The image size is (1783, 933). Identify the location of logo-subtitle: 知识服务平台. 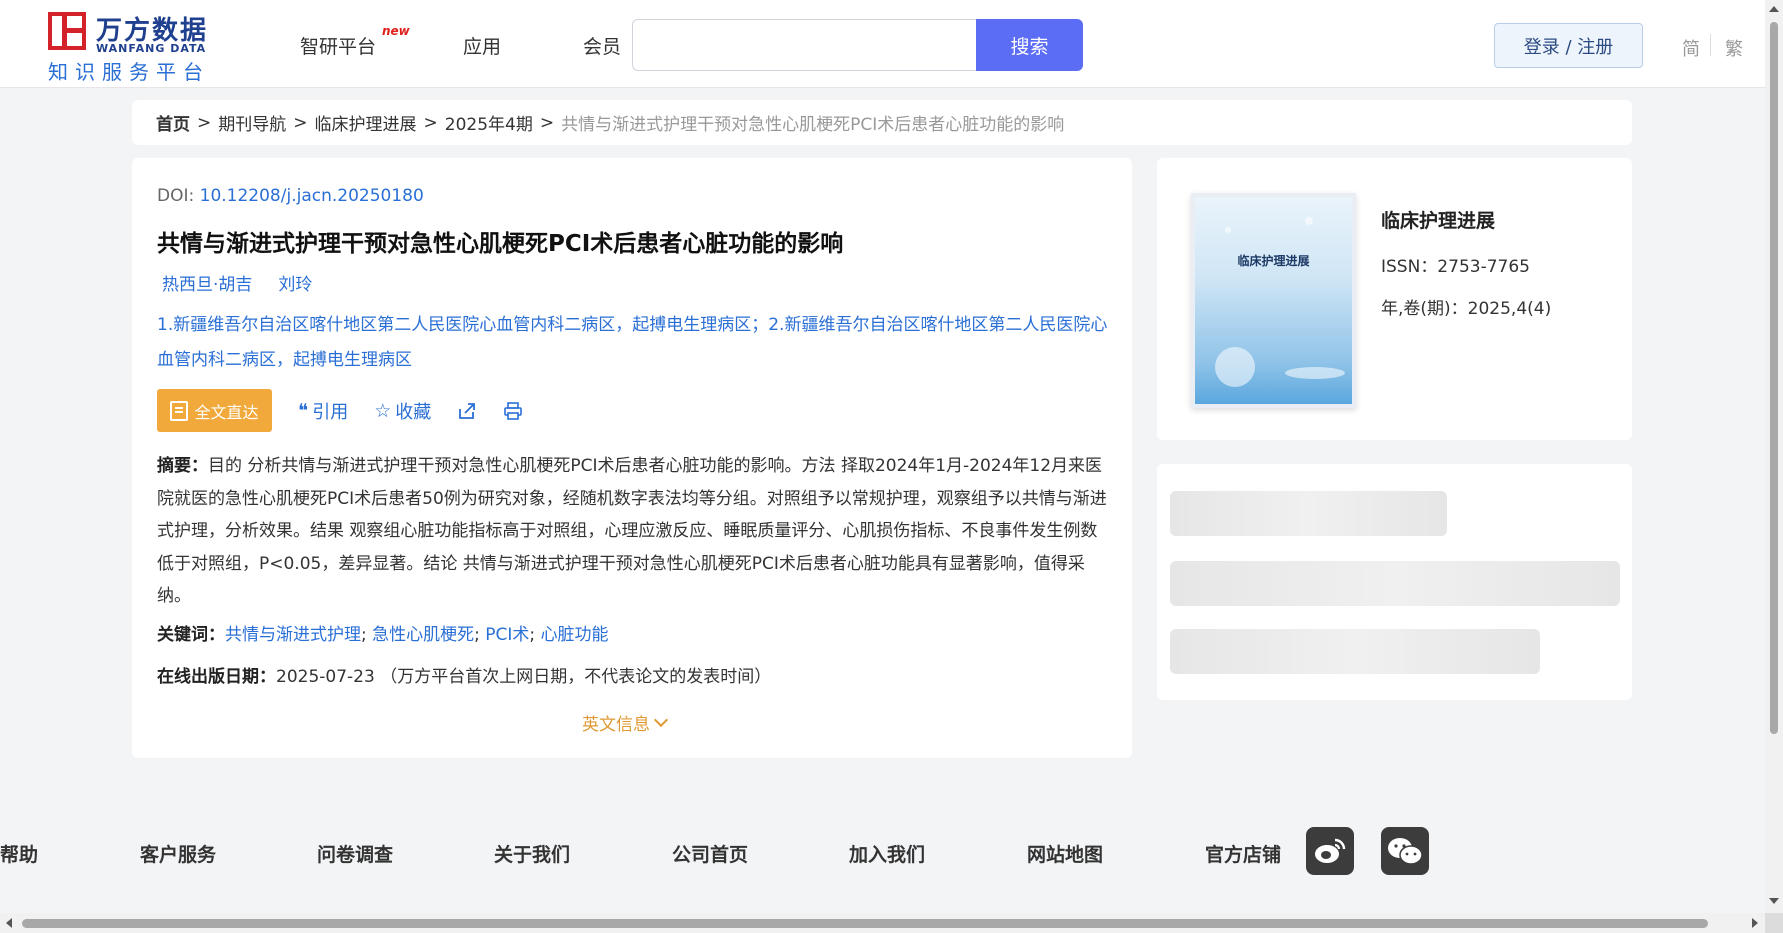
(129, 72).